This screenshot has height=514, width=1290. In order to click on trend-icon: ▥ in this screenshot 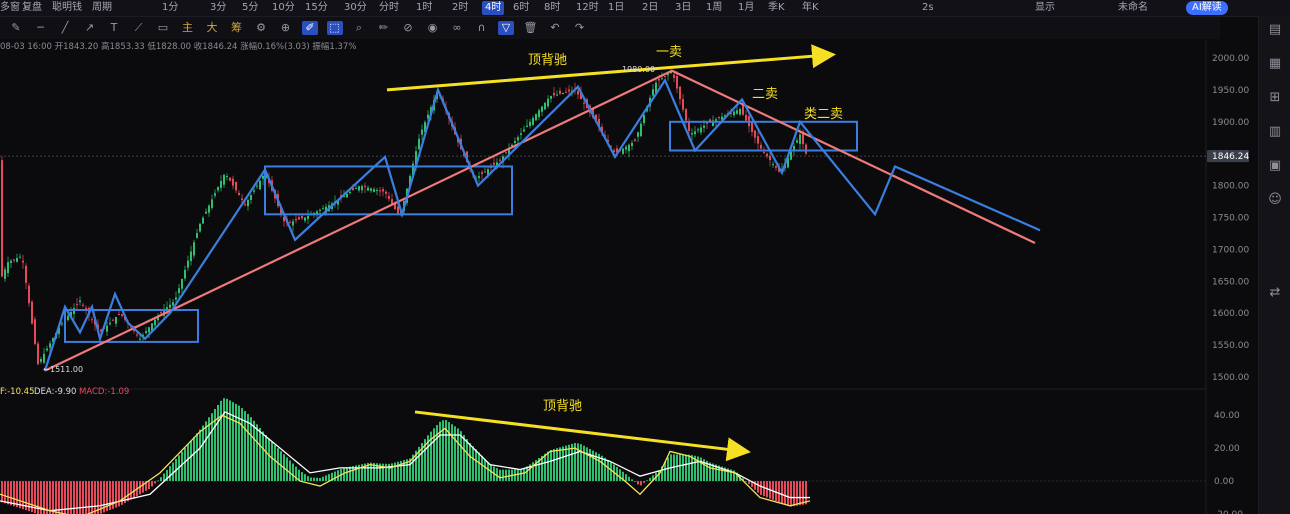, I will do `click(1275, 132)`.